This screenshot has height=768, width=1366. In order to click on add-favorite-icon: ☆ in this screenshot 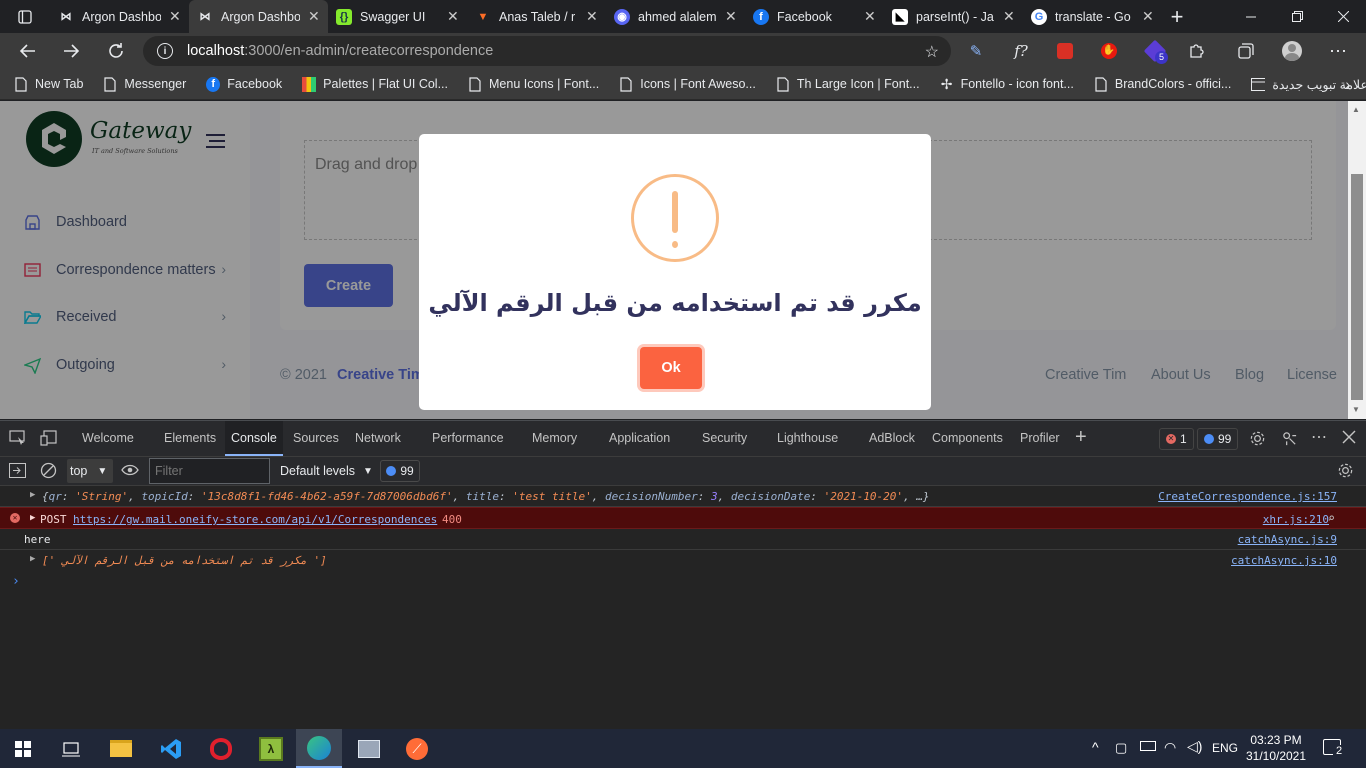, I will do `click(932, 52)`.